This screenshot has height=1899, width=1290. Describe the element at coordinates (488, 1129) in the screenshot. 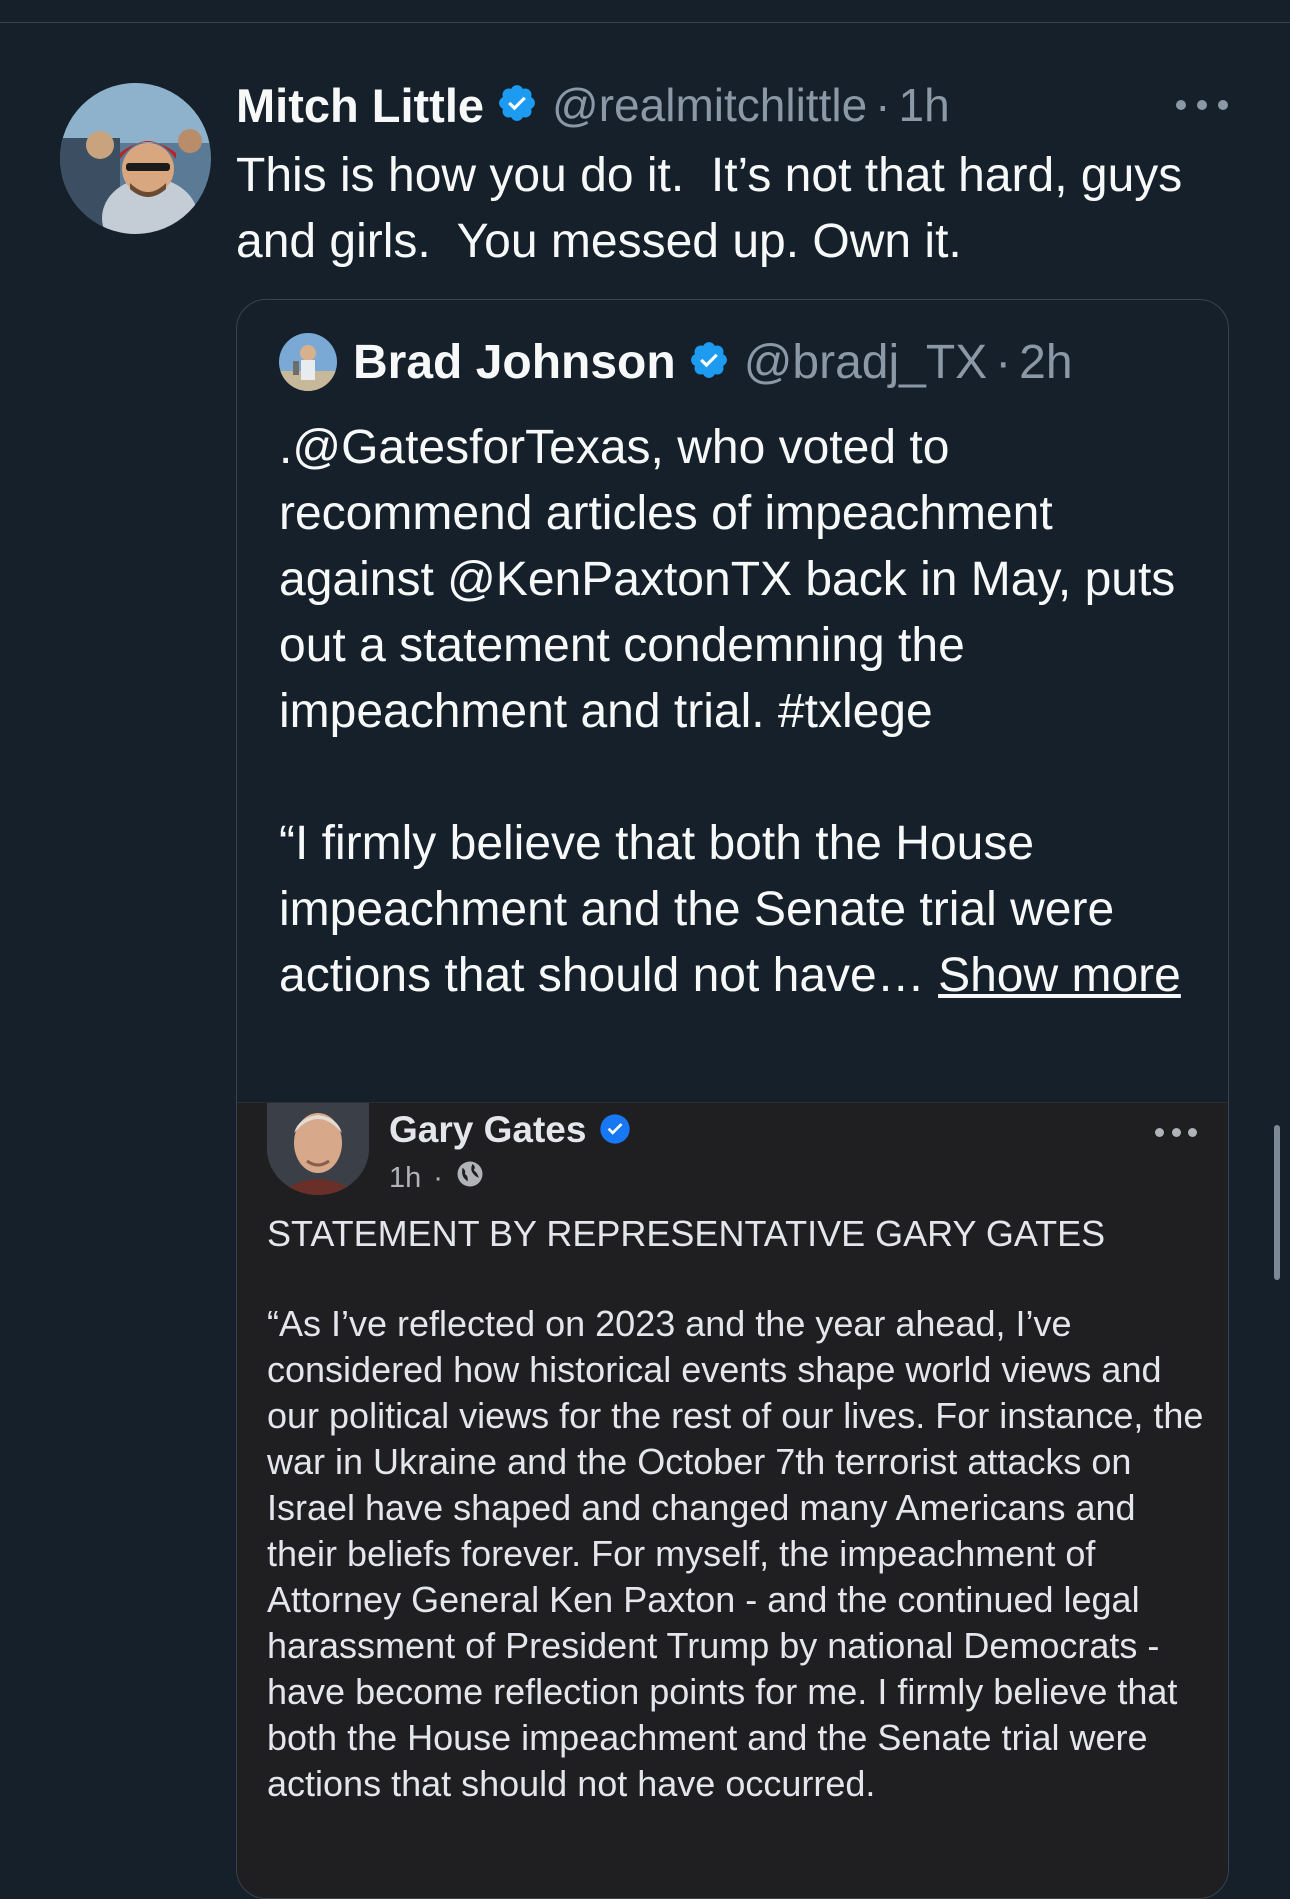

I see `facebook-author-name: Gary Gates` at that location.